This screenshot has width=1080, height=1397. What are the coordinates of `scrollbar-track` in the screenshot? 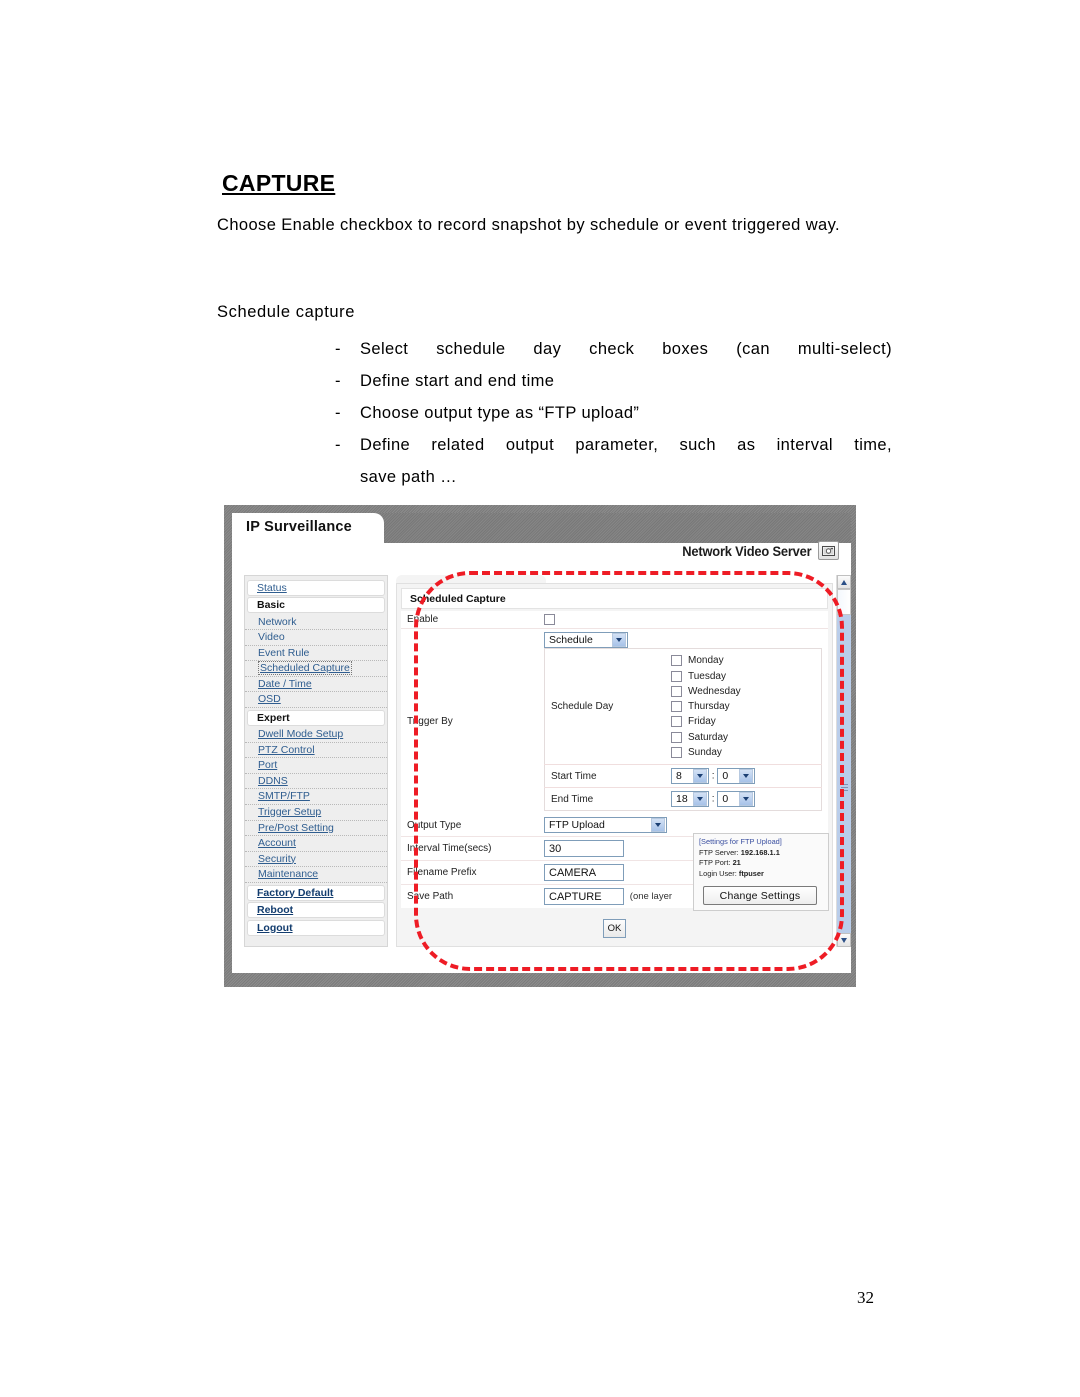 It's located at (844, 761).